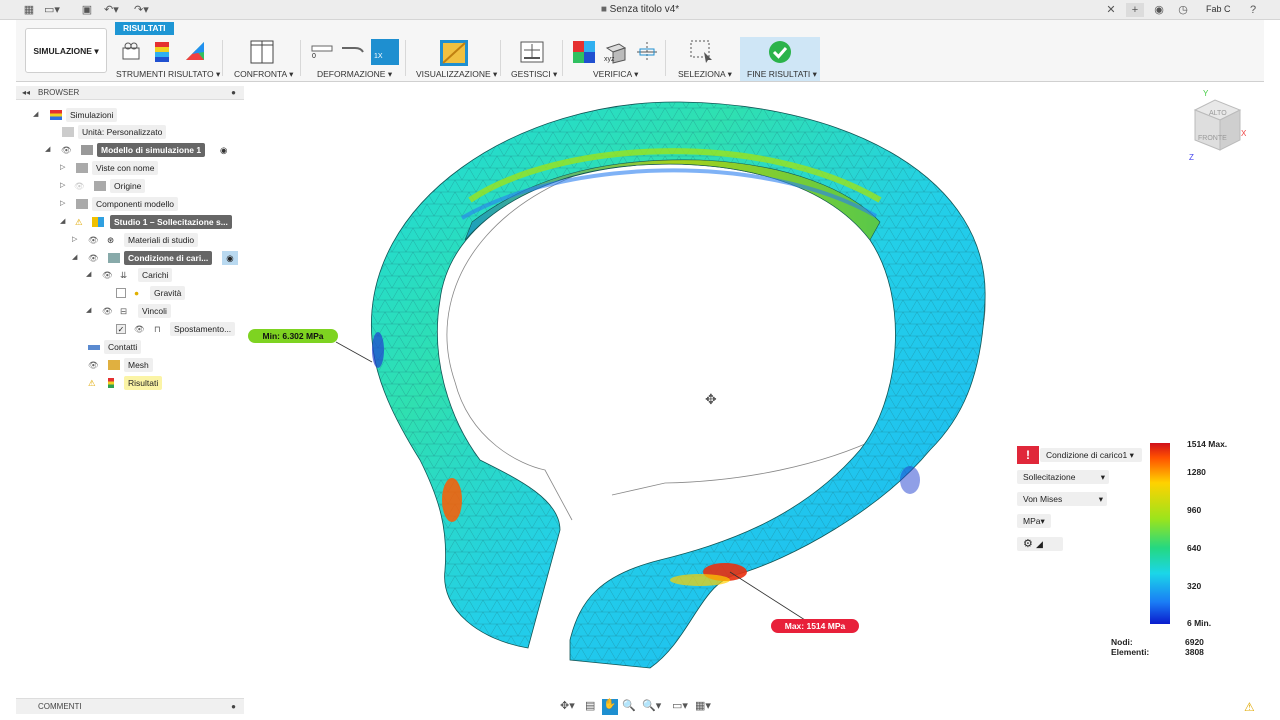  Describe the element at coordinates (456, 74) in the screenshot. I see `group-visualizzazione: VISUALIZZAZIONE ▾` at that location.